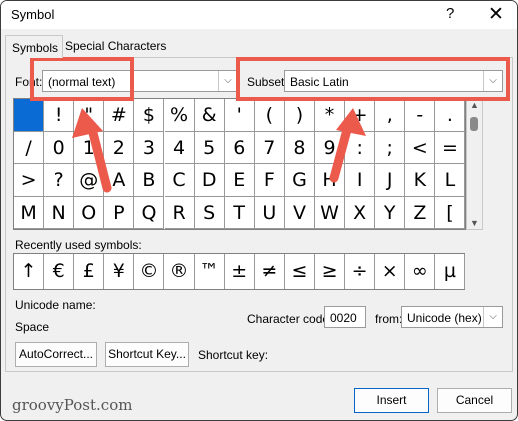  What do you see at coordinates (420, 148) in the screenshot?
I see `symbol-cell: <` at bounding box center [420, 148].